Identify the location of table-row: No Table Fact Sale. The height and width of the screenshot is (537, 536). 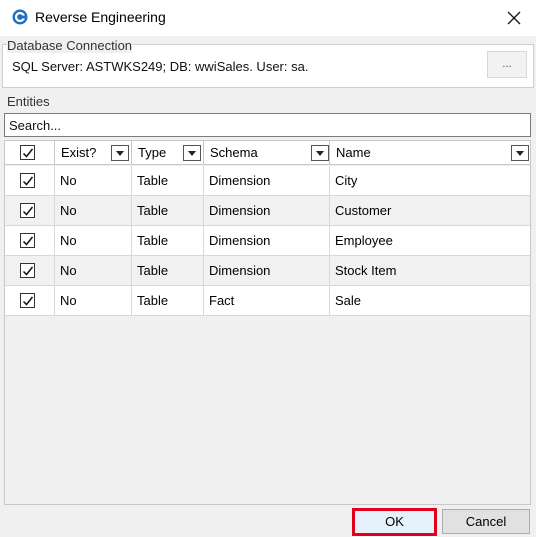
(267, 301).